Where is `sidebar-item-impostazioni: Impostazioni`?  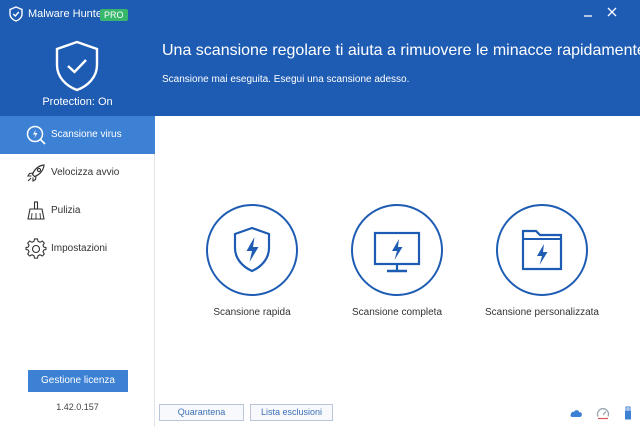 sidebar-item-impostazioni: Impostazioni is located at coordinates (77, 249).